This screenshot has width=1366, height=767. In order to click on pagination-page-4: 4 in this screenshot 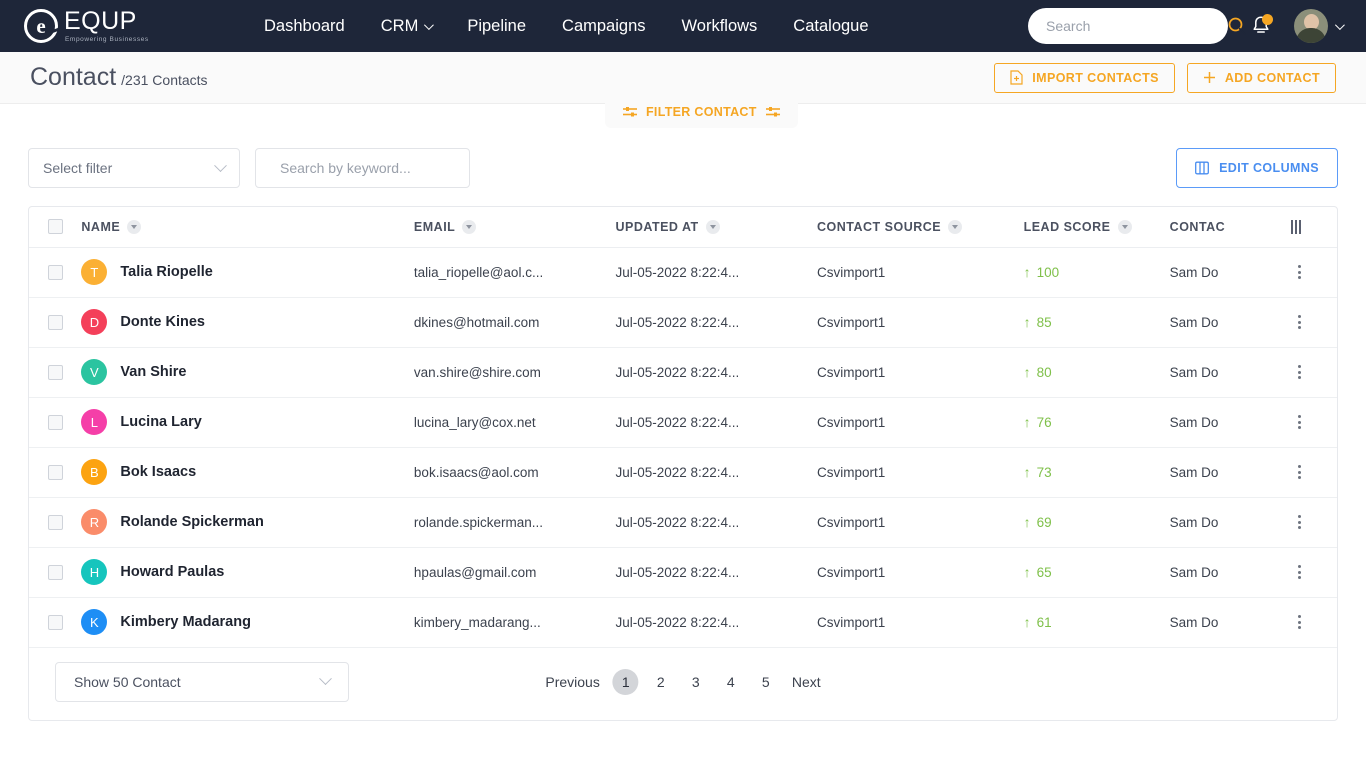, I will do `click(731, 682)`.